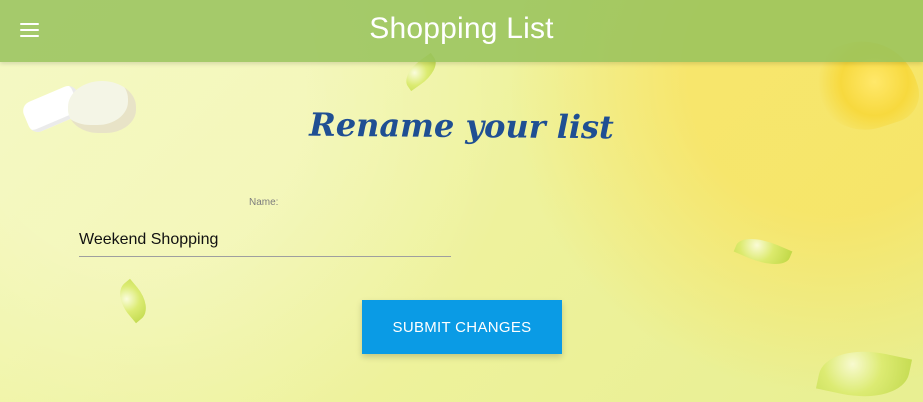 The image size is (923, 402). Describe the element at coordinates (264, 202) in the screenshot. I see `name-label: Name:` at that location.